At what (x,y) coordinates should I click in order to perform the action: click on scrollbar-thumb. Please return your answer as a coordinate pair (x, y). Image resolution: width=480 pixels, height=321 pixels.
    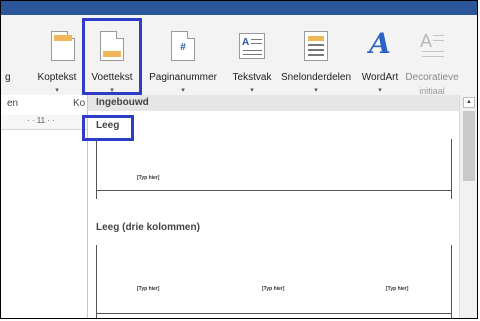
    Looking at the image, I should click on (469, 146).